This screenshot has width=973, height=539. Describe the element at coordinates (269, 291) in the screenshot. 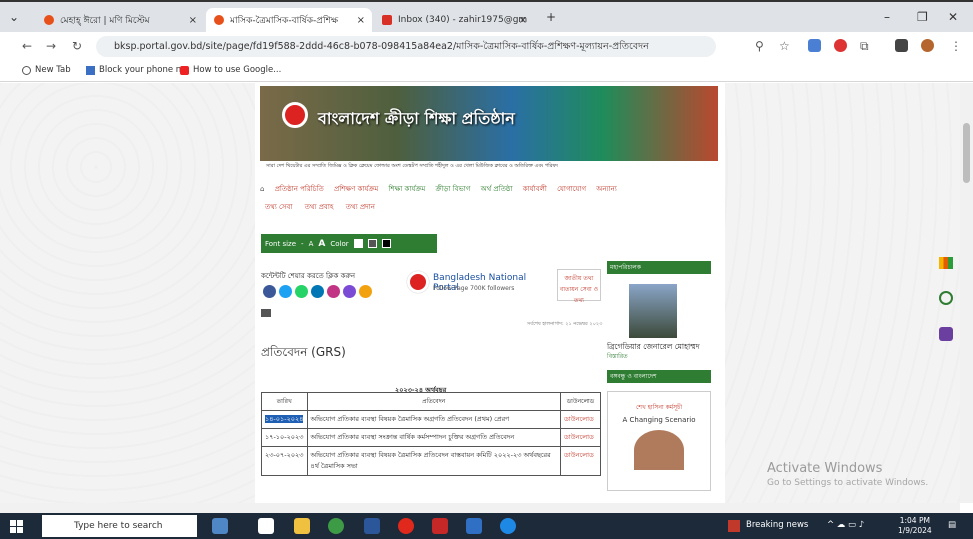

I see `facebook-icon` at that location.